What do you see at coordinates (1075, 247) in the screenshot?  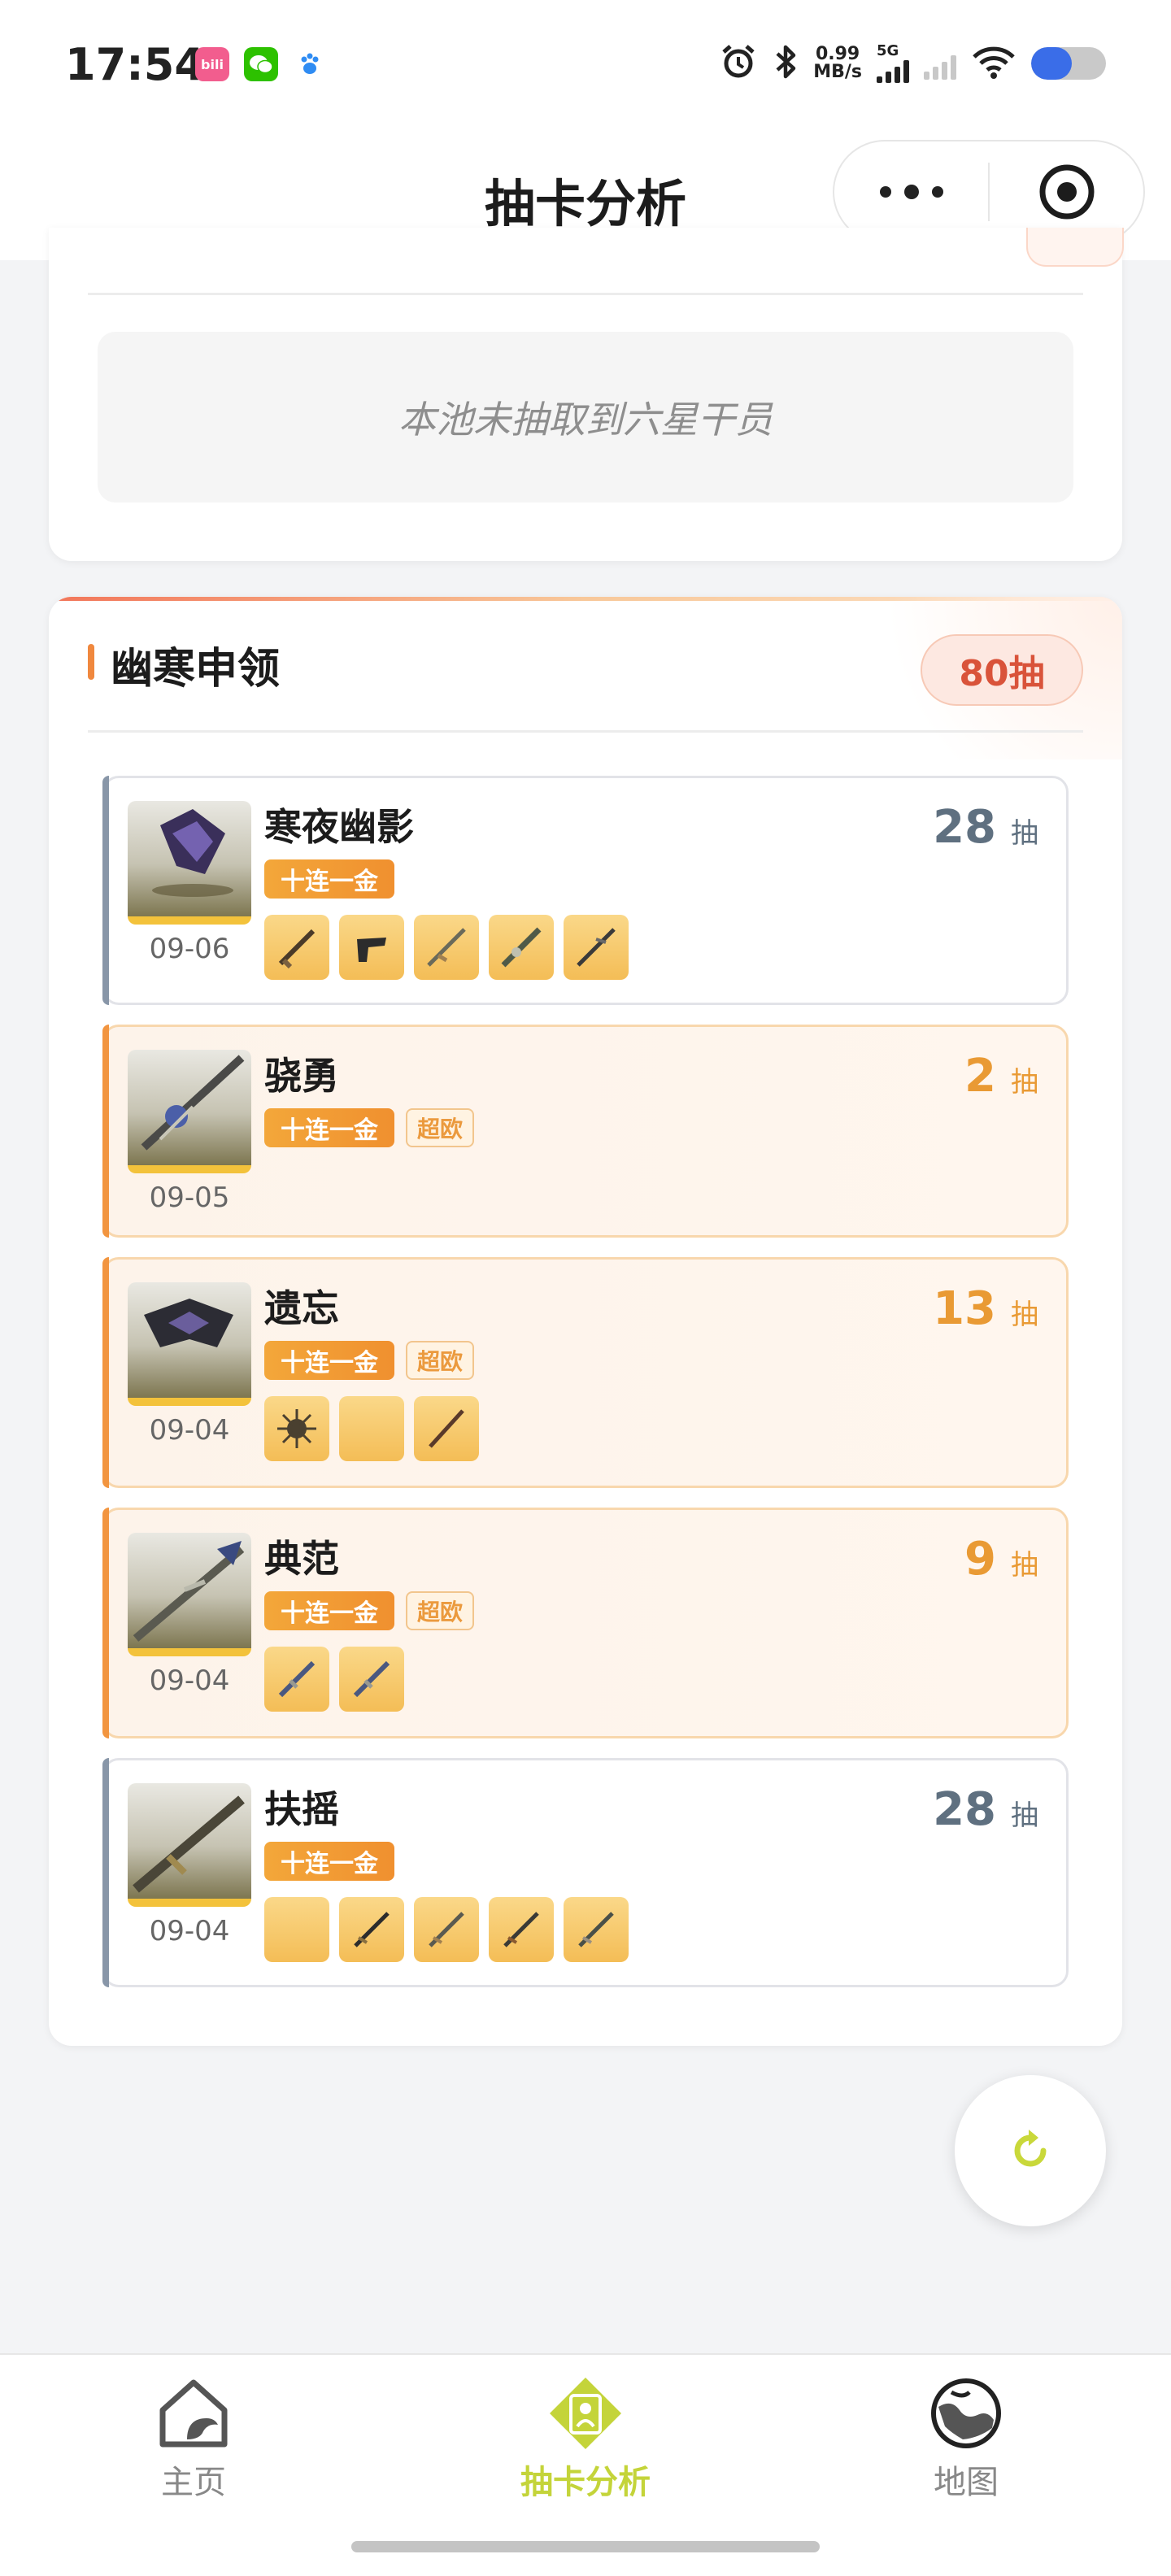 I see `previous-pool-badge` at bounding box center [1075, 247].